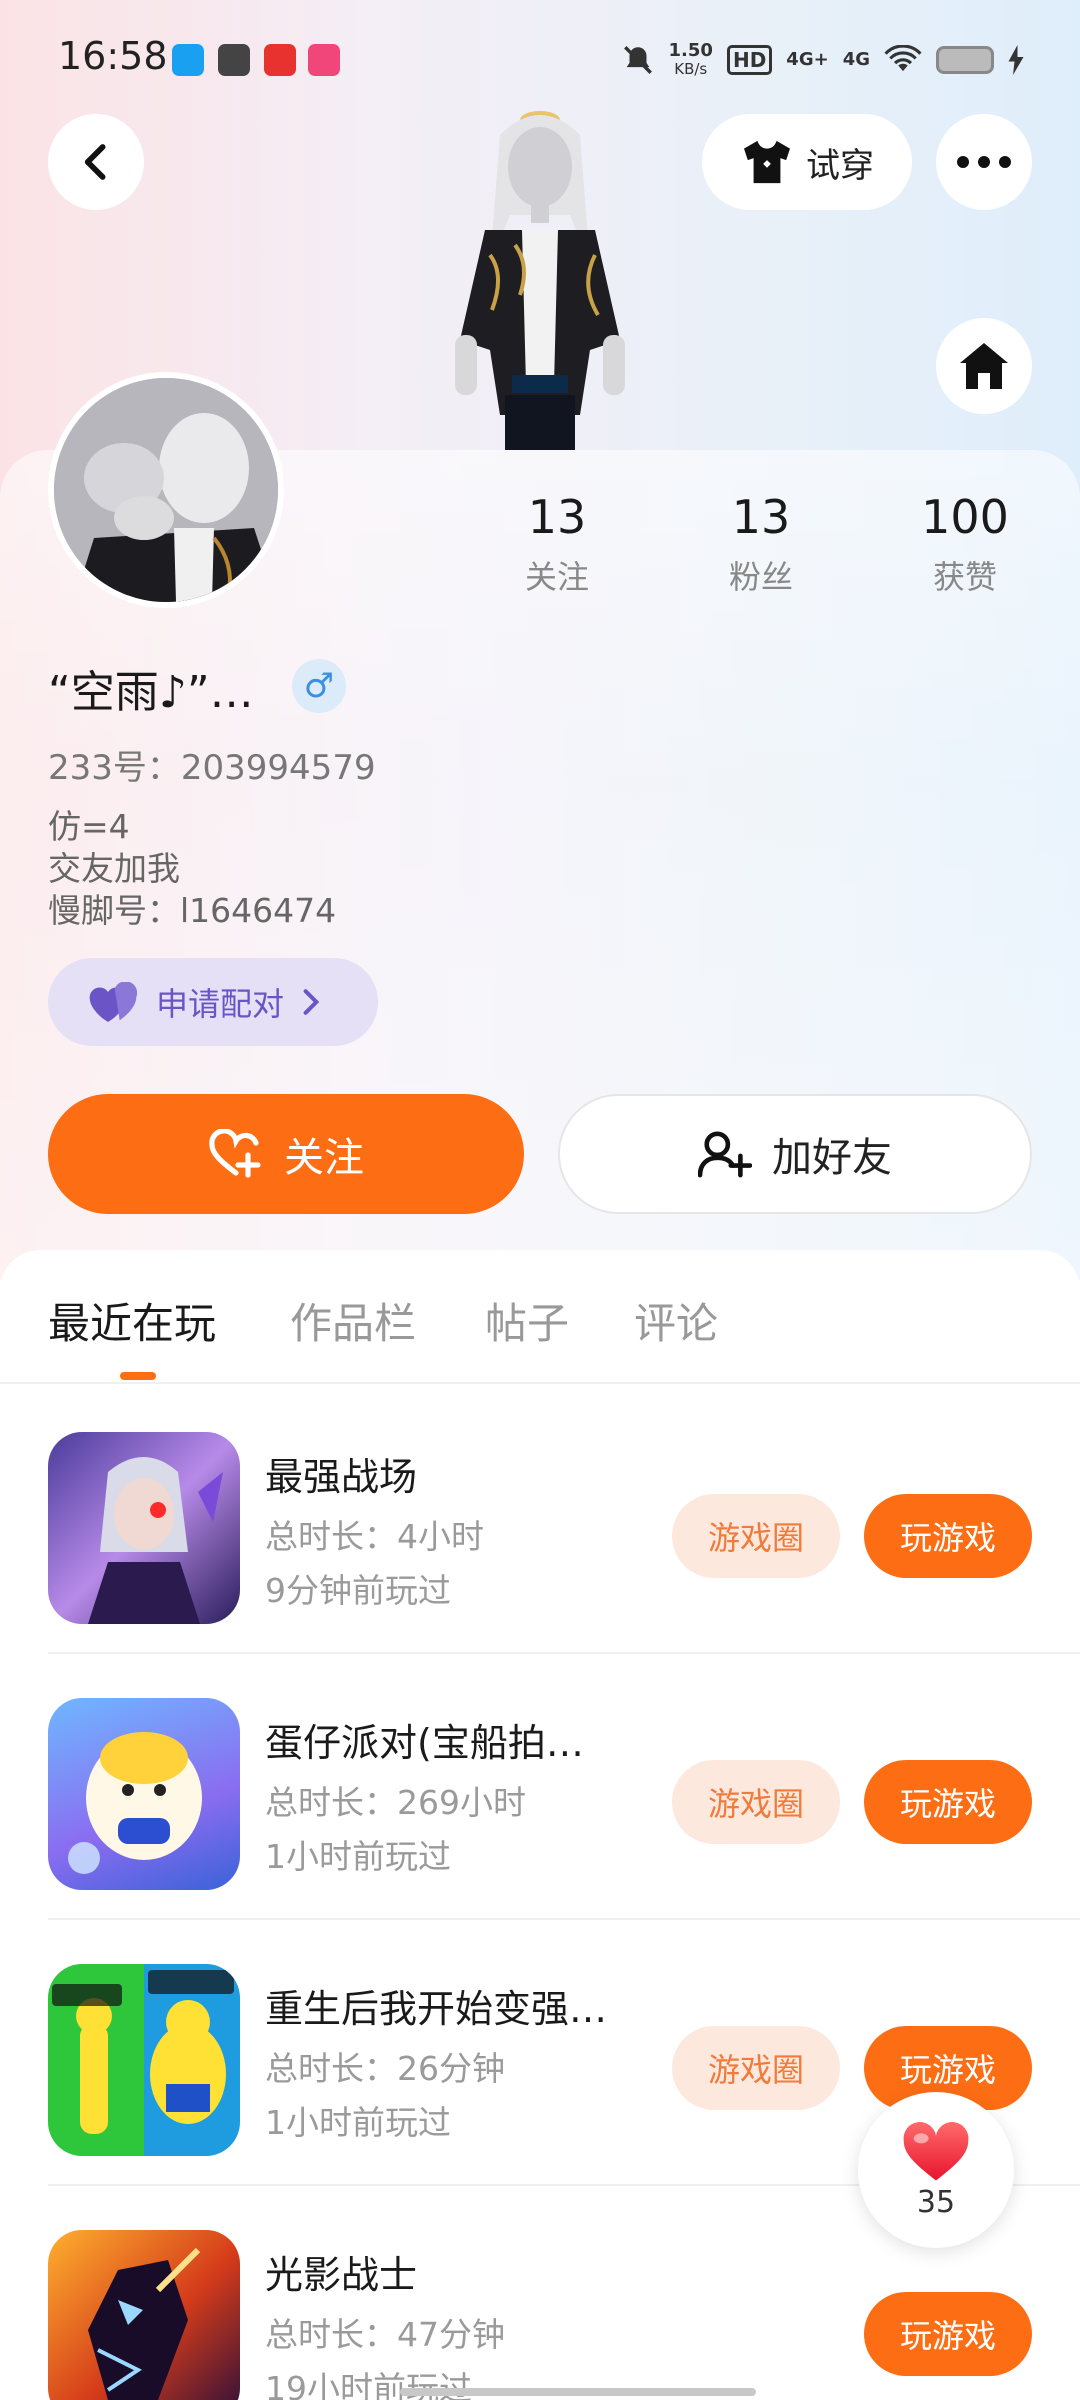 This screenshot has height=2400, width=1080. Describe the element at coordinates (374, 1536) in the screenshot. I see `game-duration: 总时长：4小时` at that location.